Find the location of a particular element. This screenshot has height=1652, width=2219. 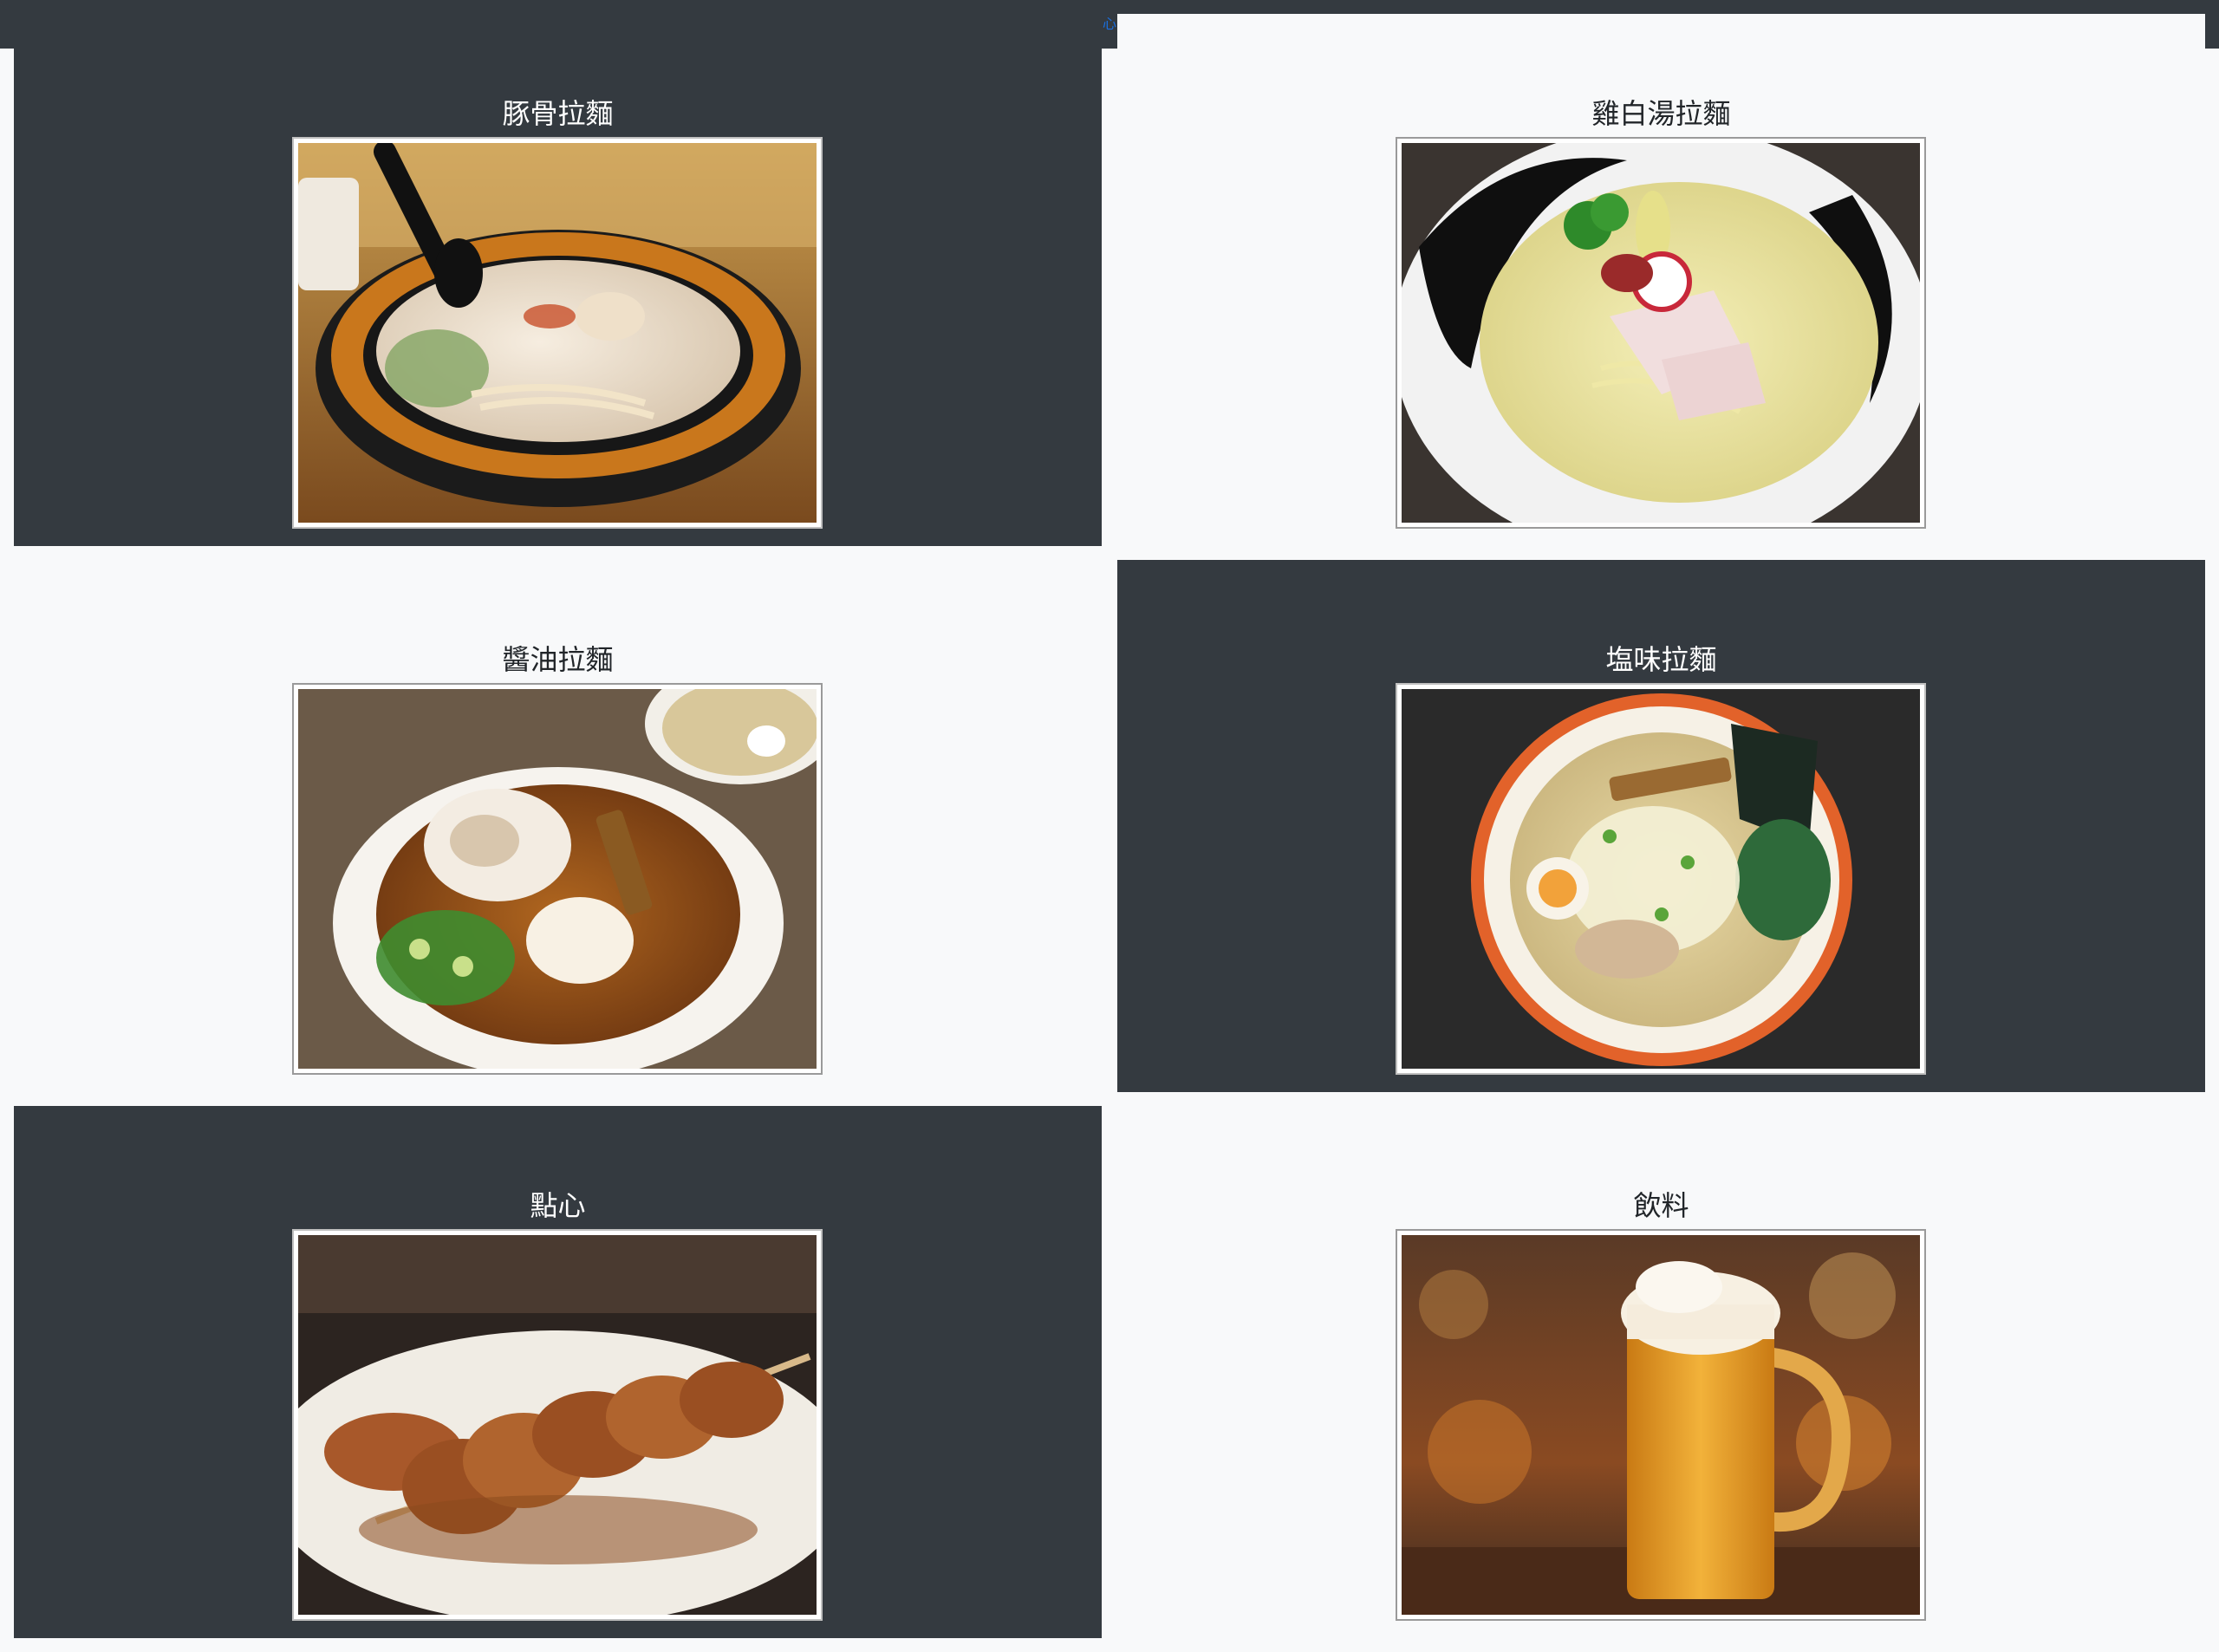

beer-drink-photo is located at coordinates (1661, 1425).